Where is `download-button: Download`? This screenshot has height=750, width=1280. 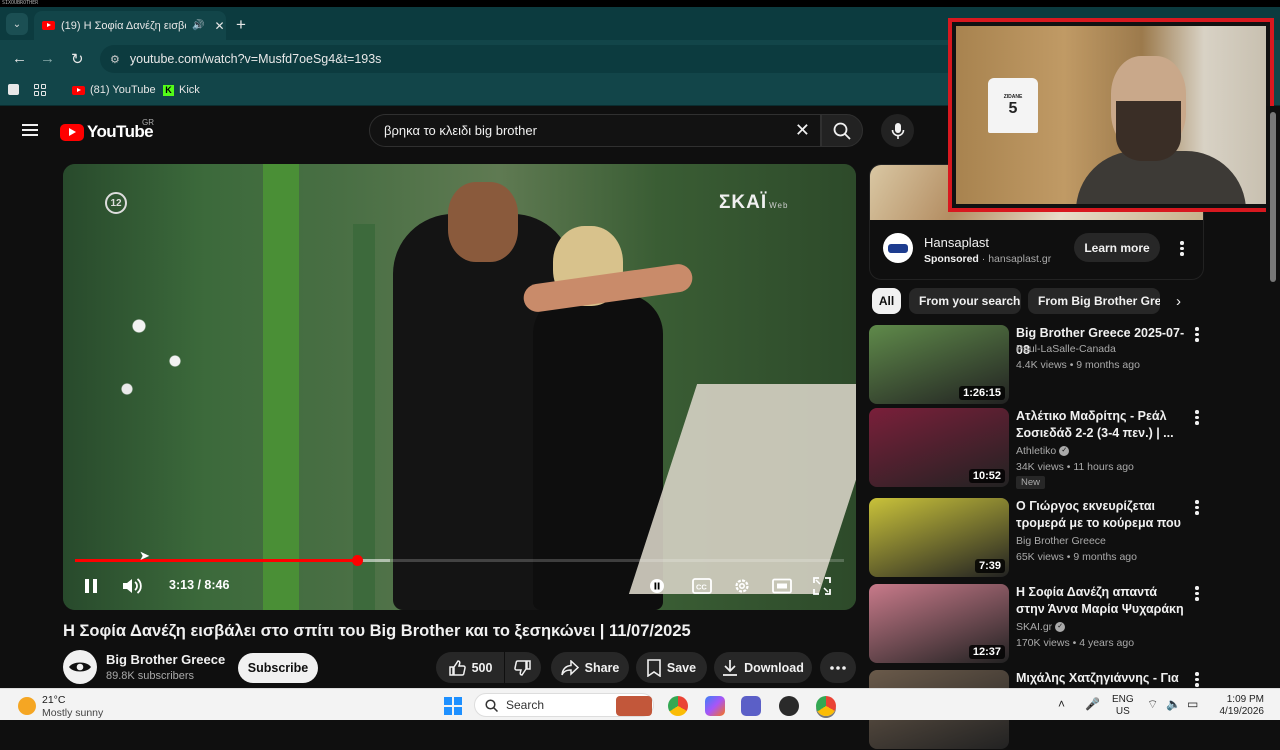
download-button: Download is located at coordinates (763, 667).